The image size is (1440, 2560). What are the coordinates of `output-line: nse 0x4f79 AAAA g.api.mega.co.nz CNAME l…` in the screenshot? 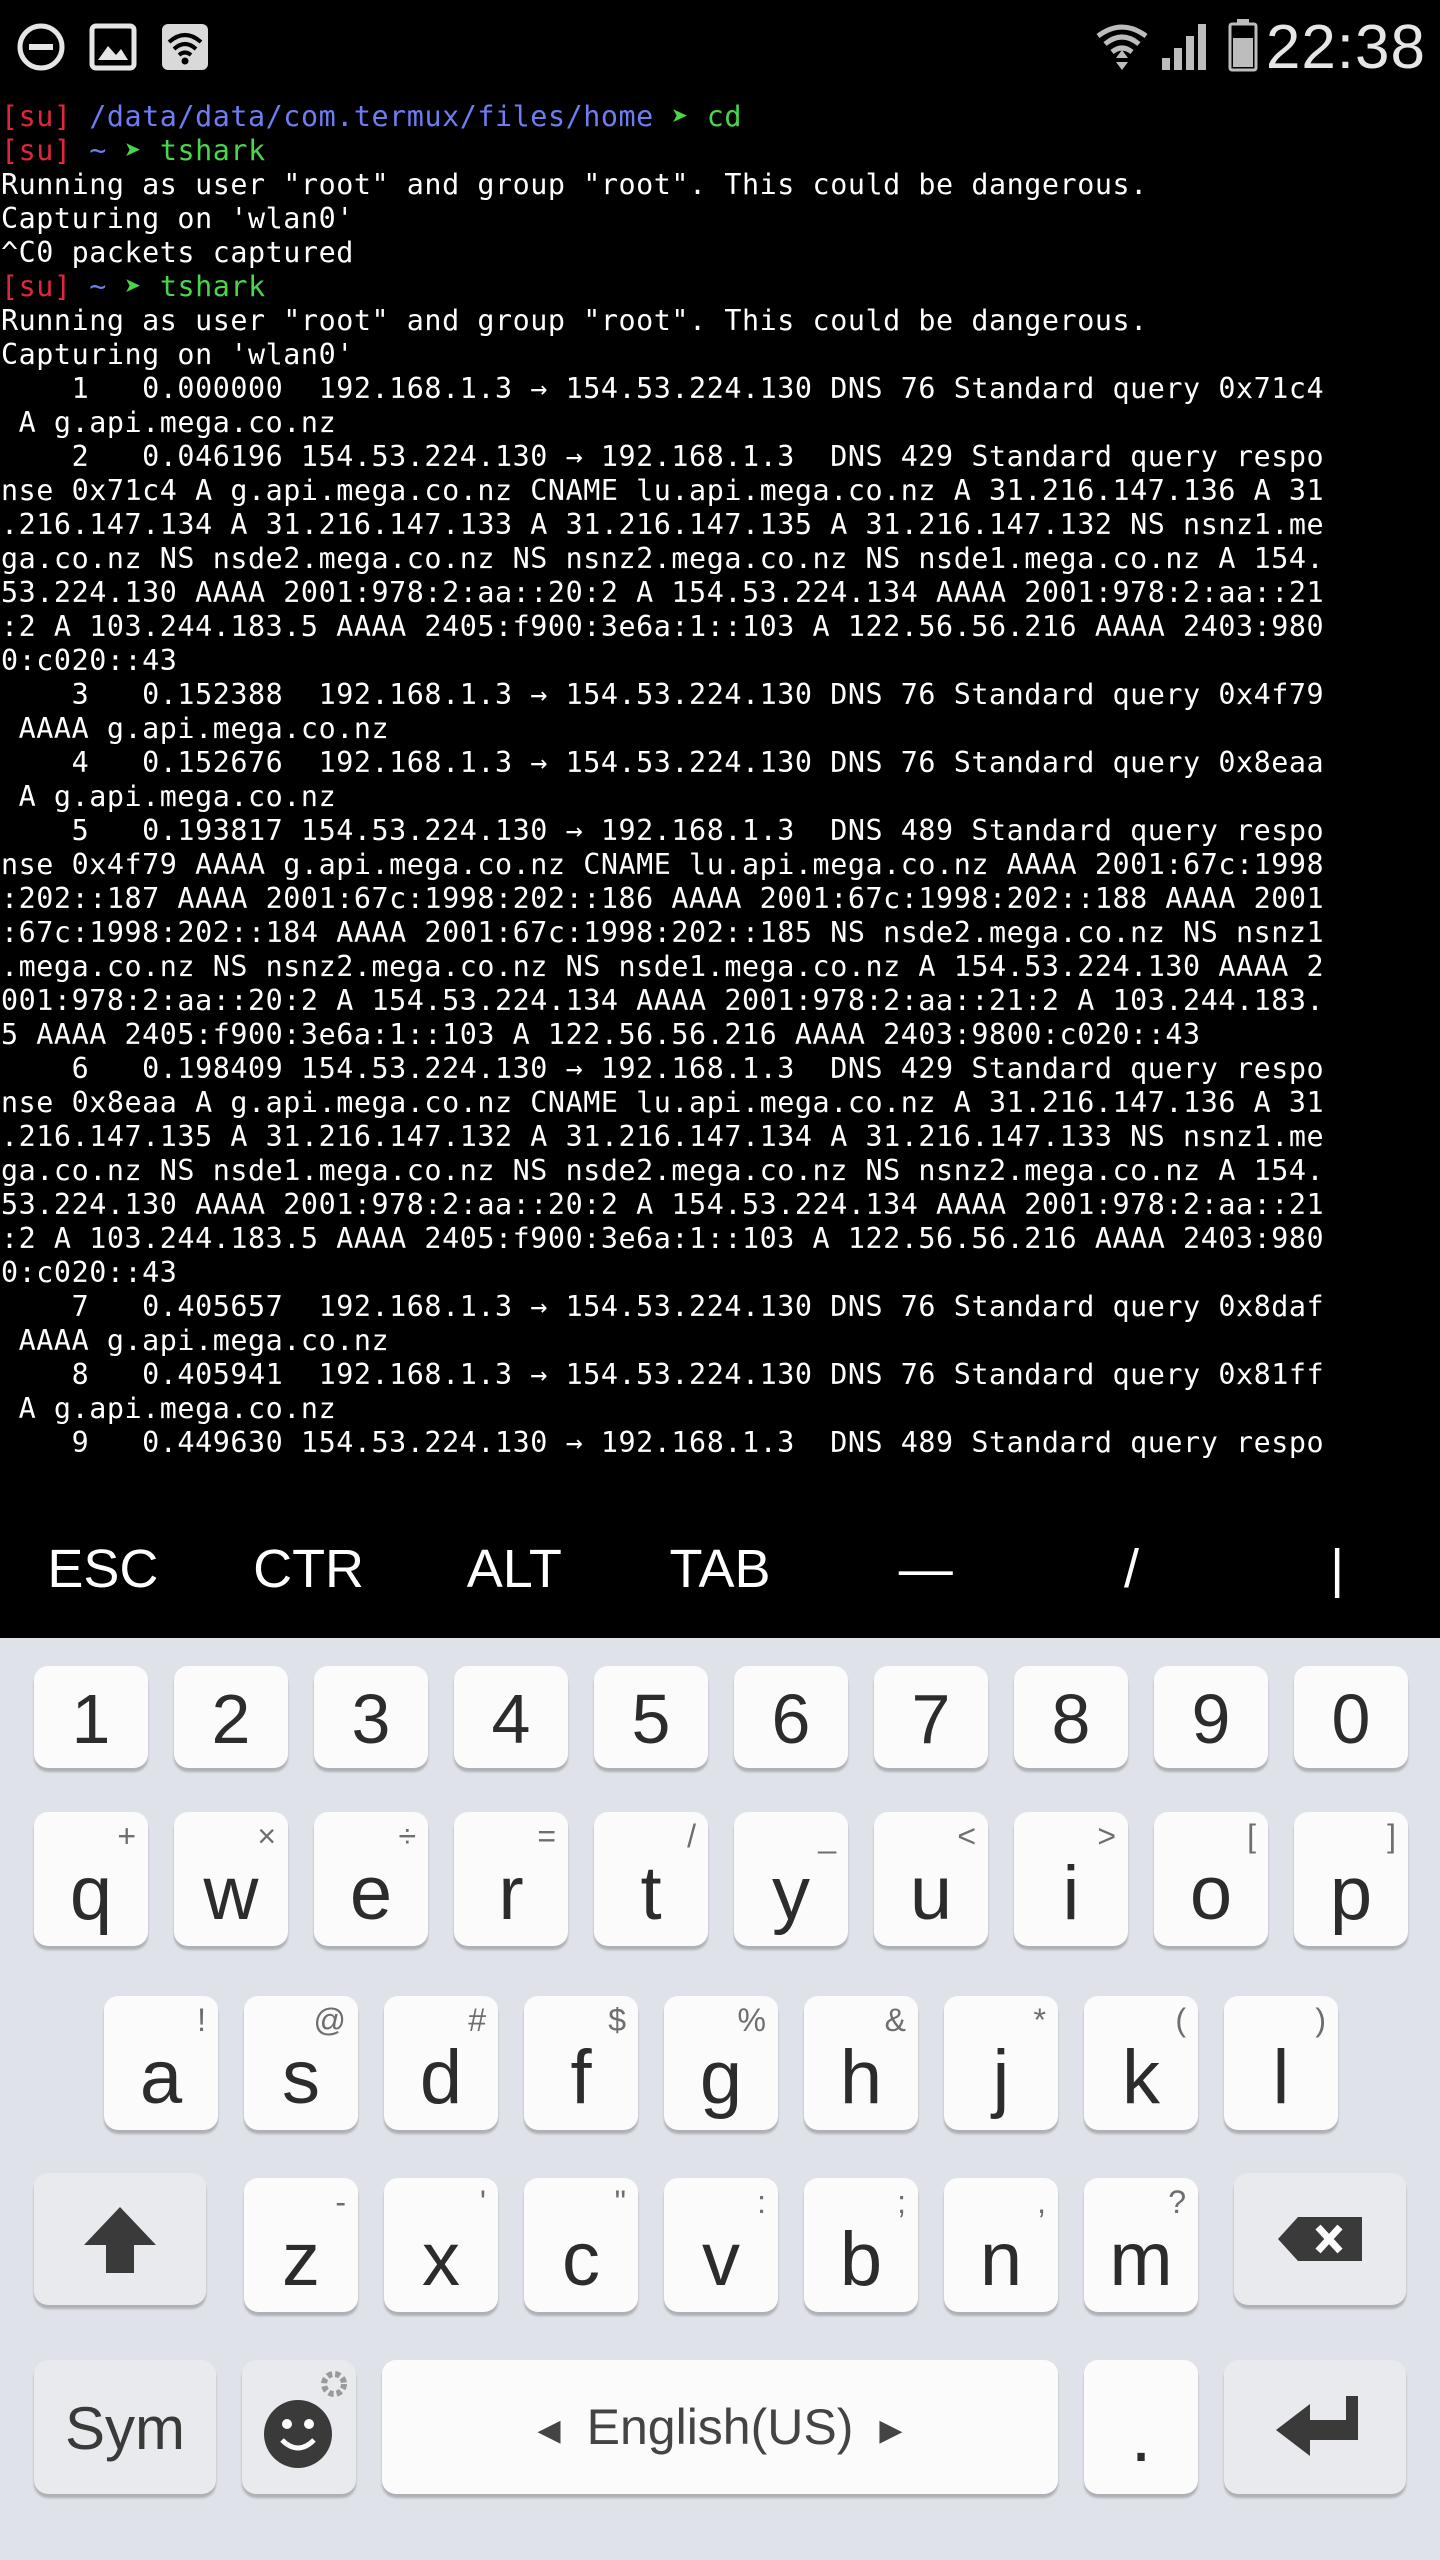 It's located at (663, 864).